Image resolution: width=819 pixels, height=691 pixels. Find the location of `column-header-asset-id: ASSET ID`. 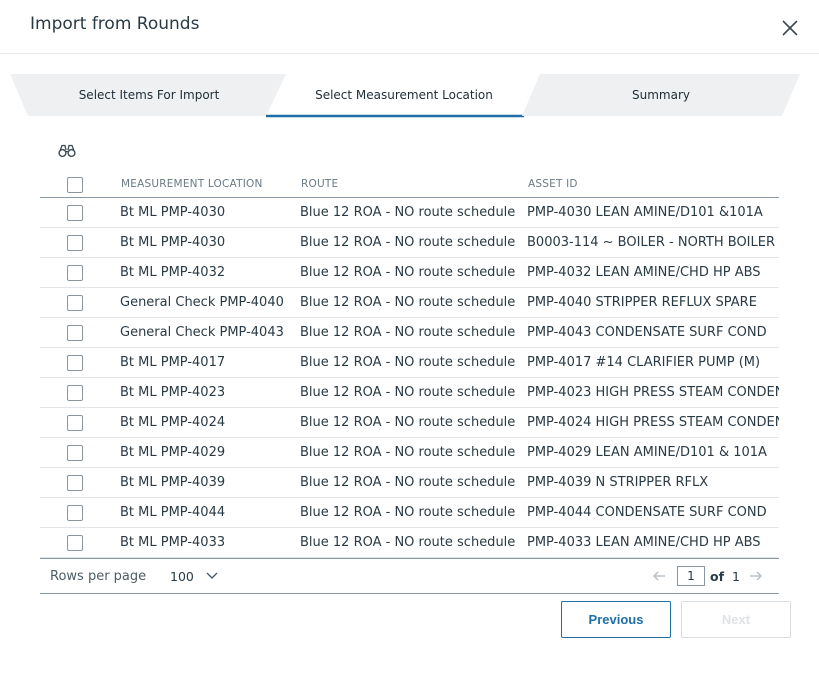

column-header-asset-id: ASSET ID is located at coordinates (553, 184).